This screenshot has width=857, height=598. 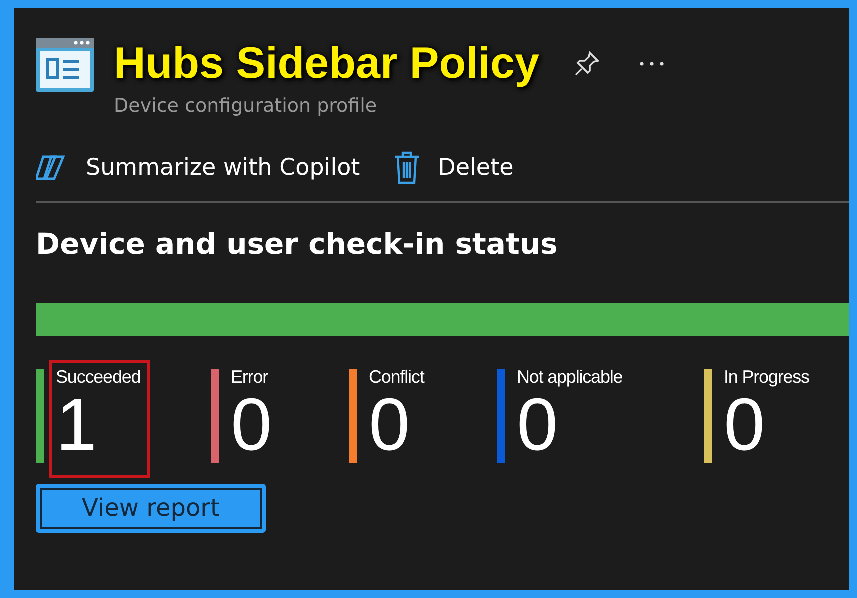 What do you see at coordinates (327, 64) in the screenshot?
I see `page-title: Hubs Sidebar Policy` at bounding box center [327, 64].